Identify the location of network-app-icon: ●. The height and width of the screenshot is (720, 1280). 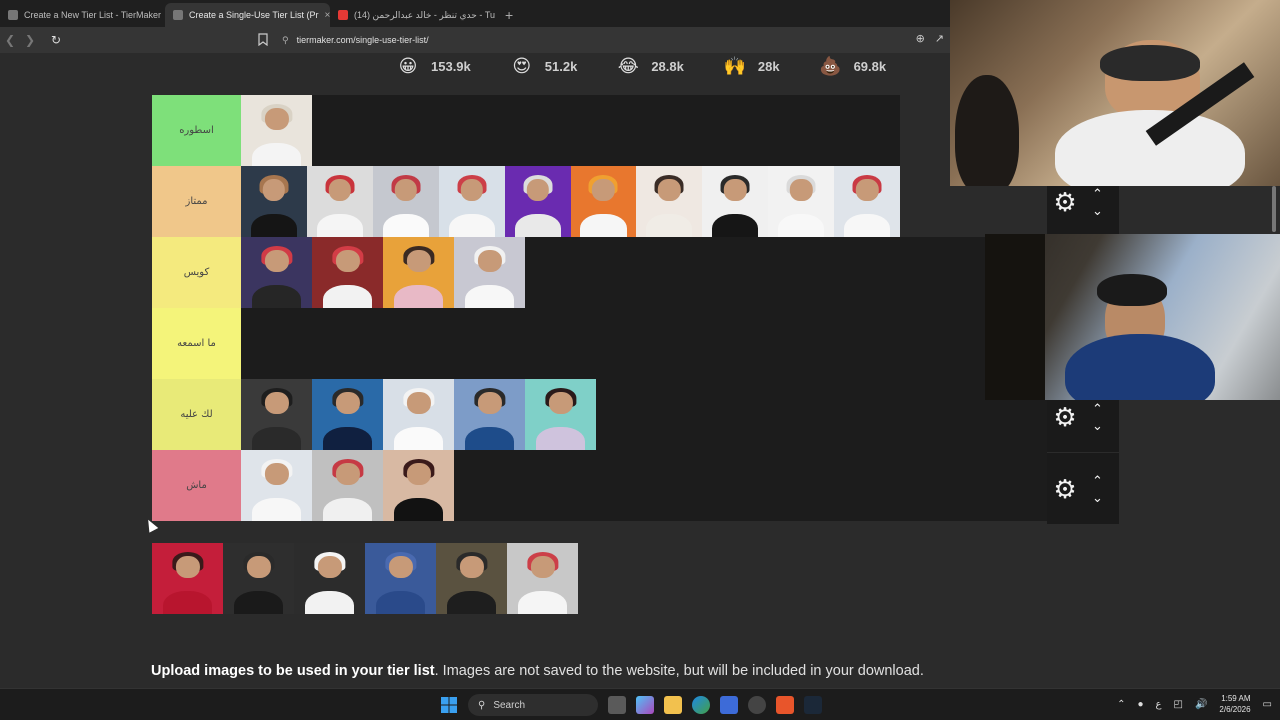
(1140, 704).